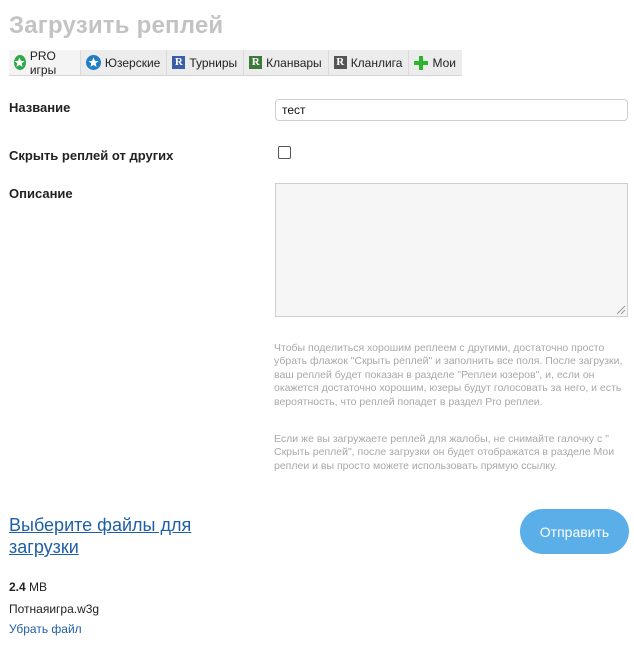 The height and width of the screenshot is (653, 634). Describe the element at coordinates (114, 536) in the screenshot. I see `choose-files-link: Выберите файлы для загрузки` at that location.